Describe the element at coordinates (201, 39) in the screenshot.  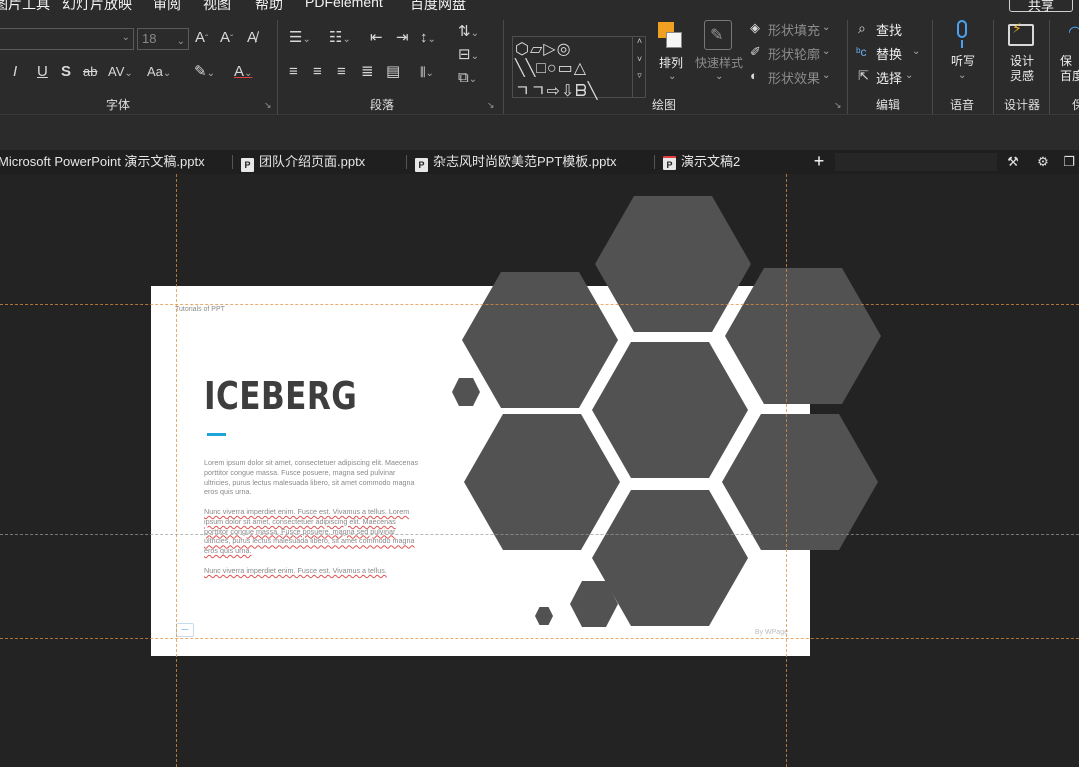
I see `increase-font-size-icon: Aˆ` at that location.